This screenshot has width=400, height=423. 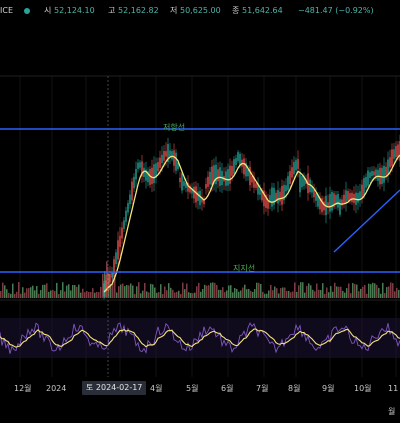 What do you see at coordinates (328, 388) in the screenshot?
I see `axis-label-sep: 9월` at bounding box center [328, 388].